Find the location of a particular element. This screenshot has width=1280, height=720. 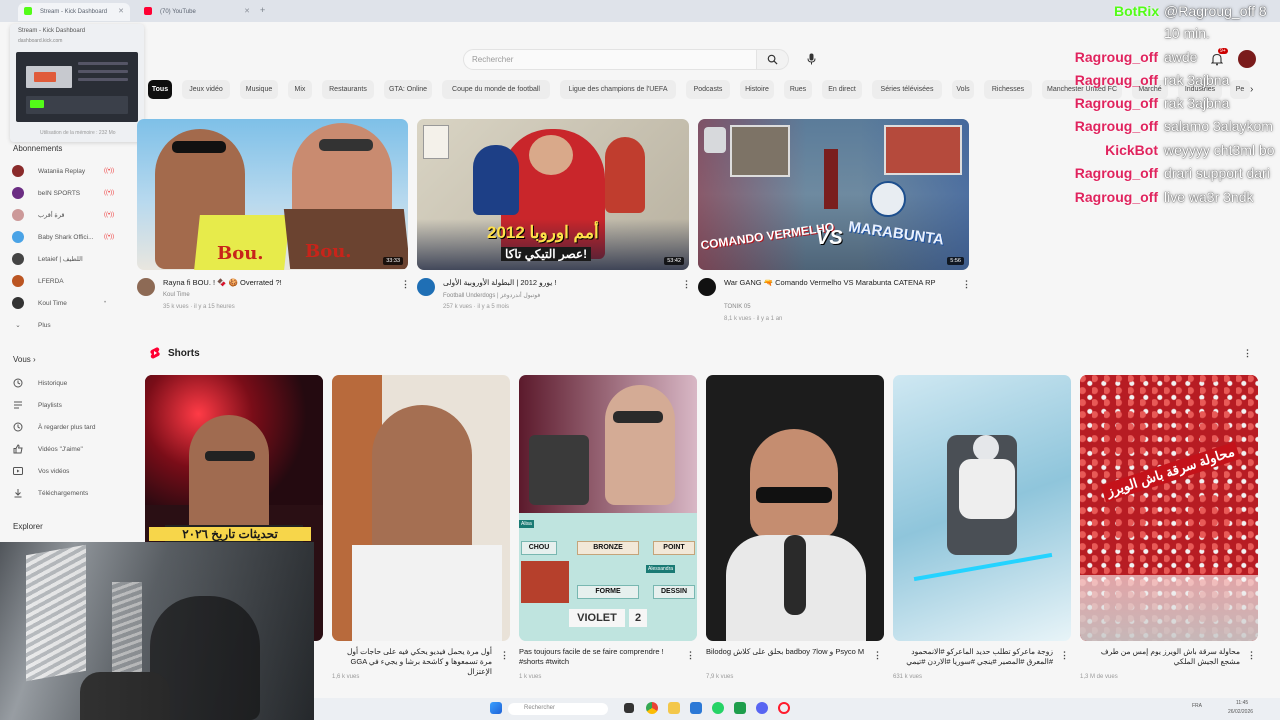

video-stats: 257 k vues · il y a 5 mois is located at coordinates (476, 307).